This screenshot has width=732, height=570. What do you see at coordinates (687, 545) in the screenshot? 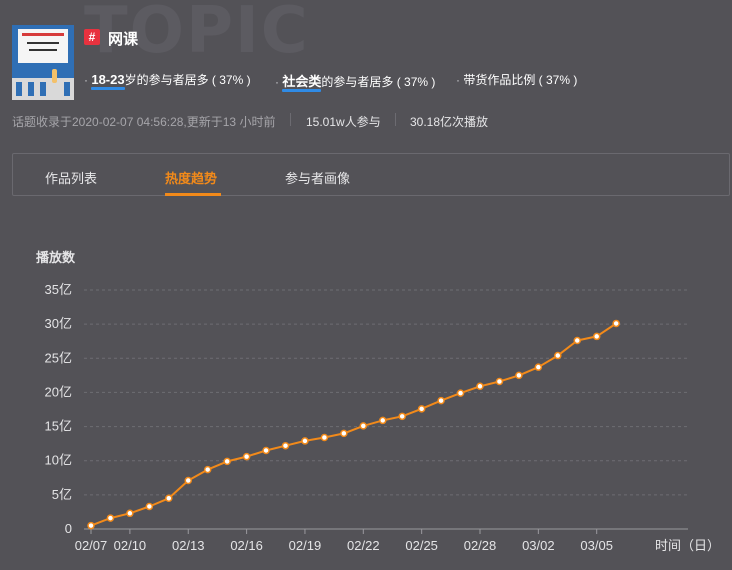
I see `x-axis-label: 时间（日）` at bounding box center [687, 545].